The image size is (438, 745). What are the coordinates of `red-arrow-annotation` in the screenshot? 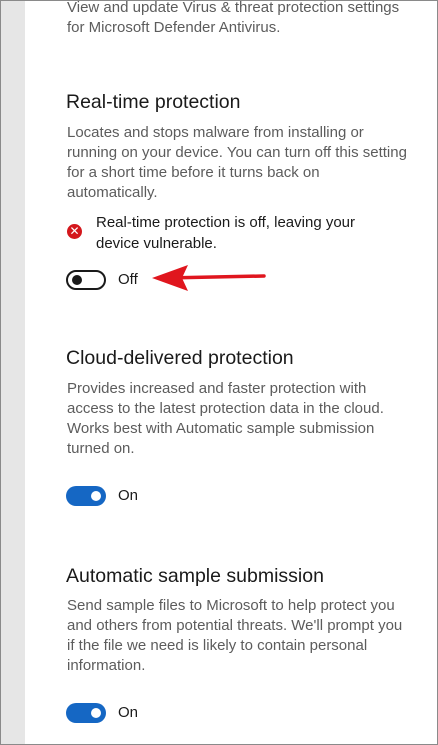 It's located at (209, 278).